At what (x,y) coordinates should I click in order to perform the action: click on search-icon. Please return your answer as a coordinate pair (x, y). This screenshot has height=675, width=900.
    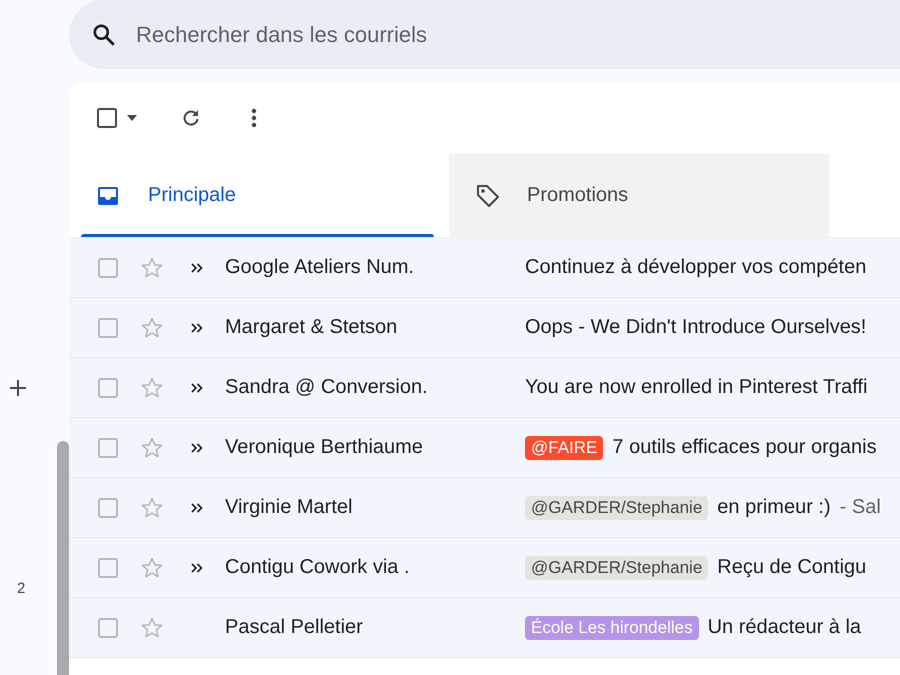
    Looking at the image, I should click on (104, 35).